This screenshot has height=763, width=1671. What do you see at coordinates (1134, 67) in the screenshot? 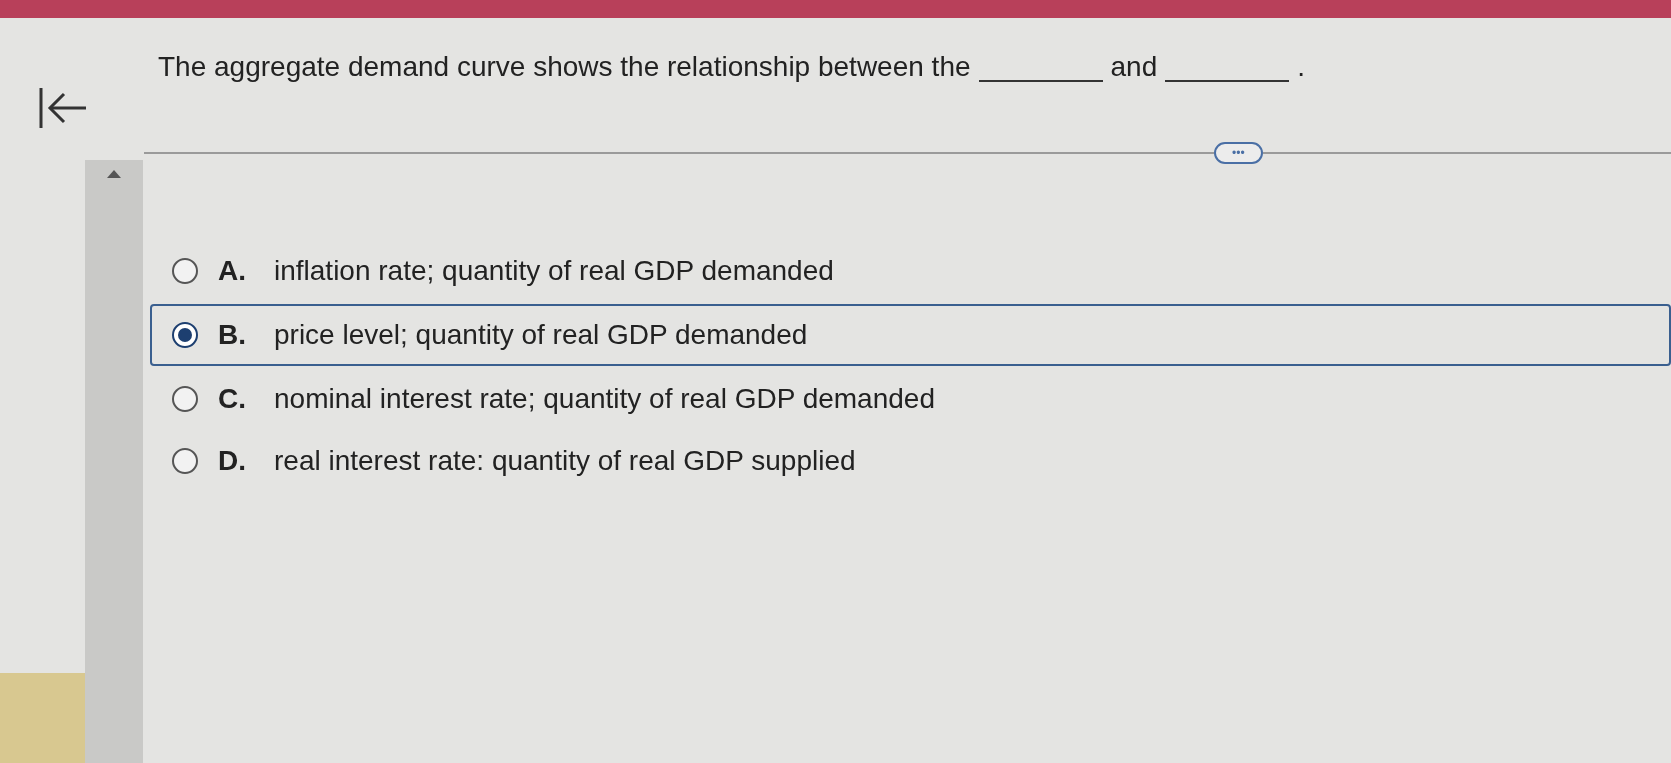
I see `question-text: and` at bounding box center [1134, 67].